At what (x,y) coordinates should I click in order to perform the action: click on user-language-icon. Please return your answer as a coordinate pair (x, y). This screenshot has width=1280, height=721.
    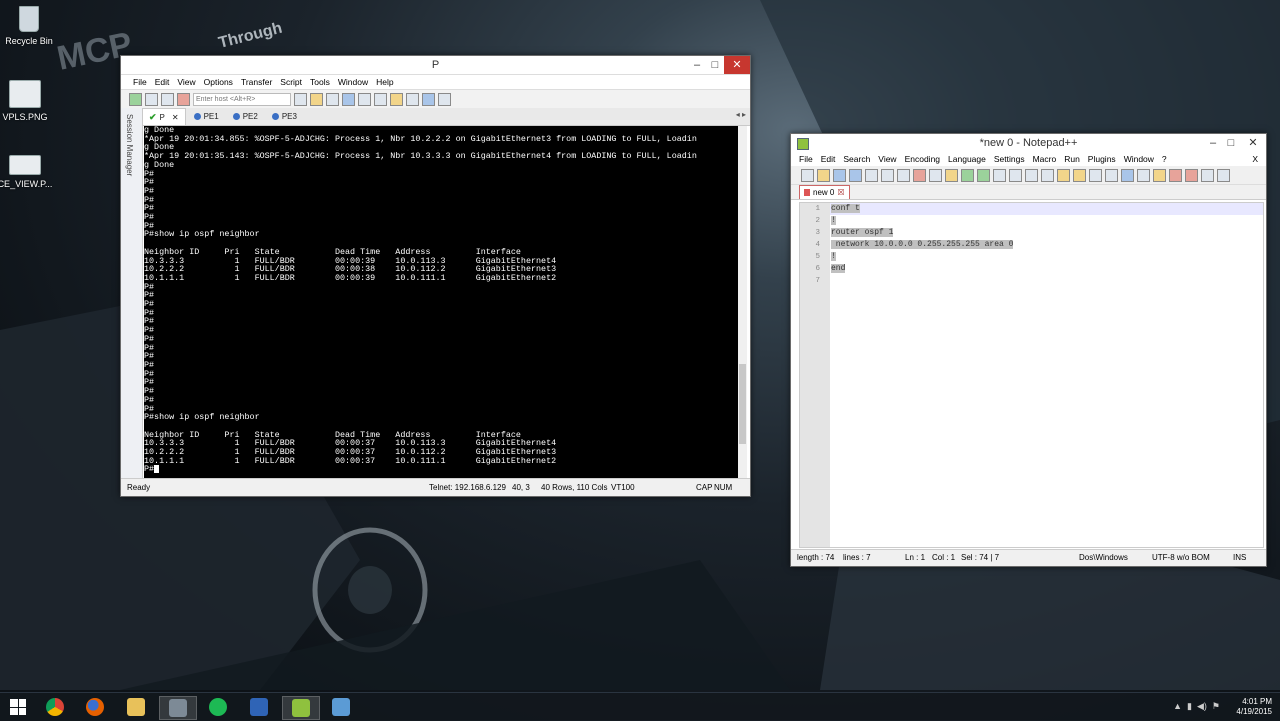
    Looking at the image, I should click on (1143, 175).